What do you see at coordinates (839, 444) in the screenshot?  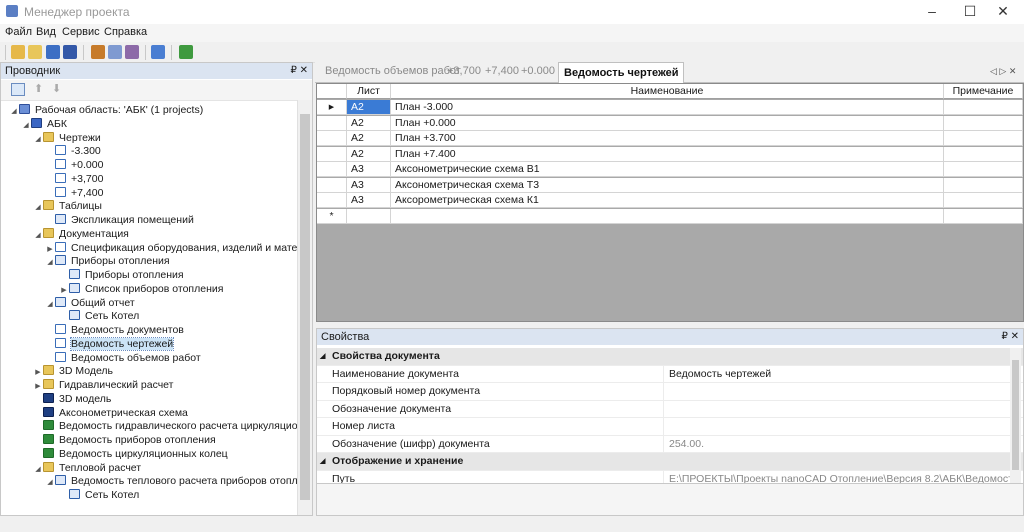 I see `property-value: 254.00.` at bounding box center [839, 444].